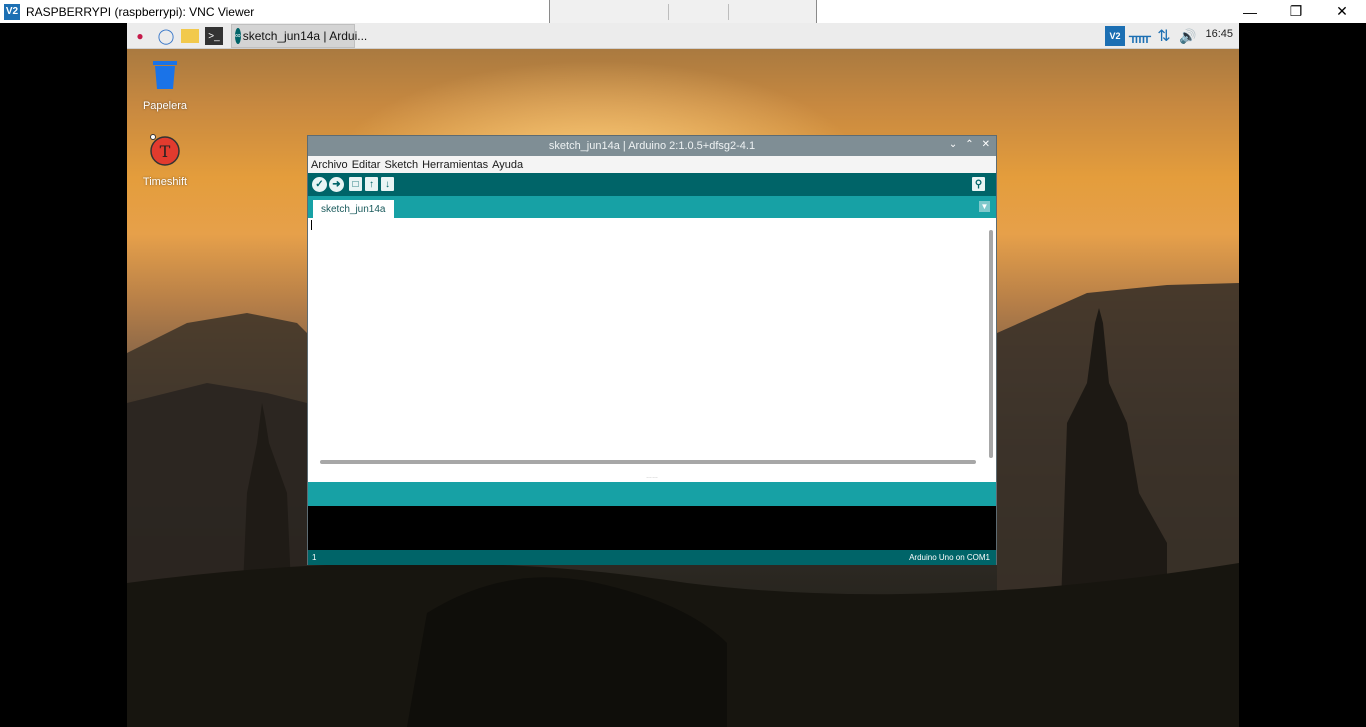  What do you see at coordinates (978, 184) in the screenshot?
I see `serial-monitor-icon: ⚲` at bounding box center [978, 184].